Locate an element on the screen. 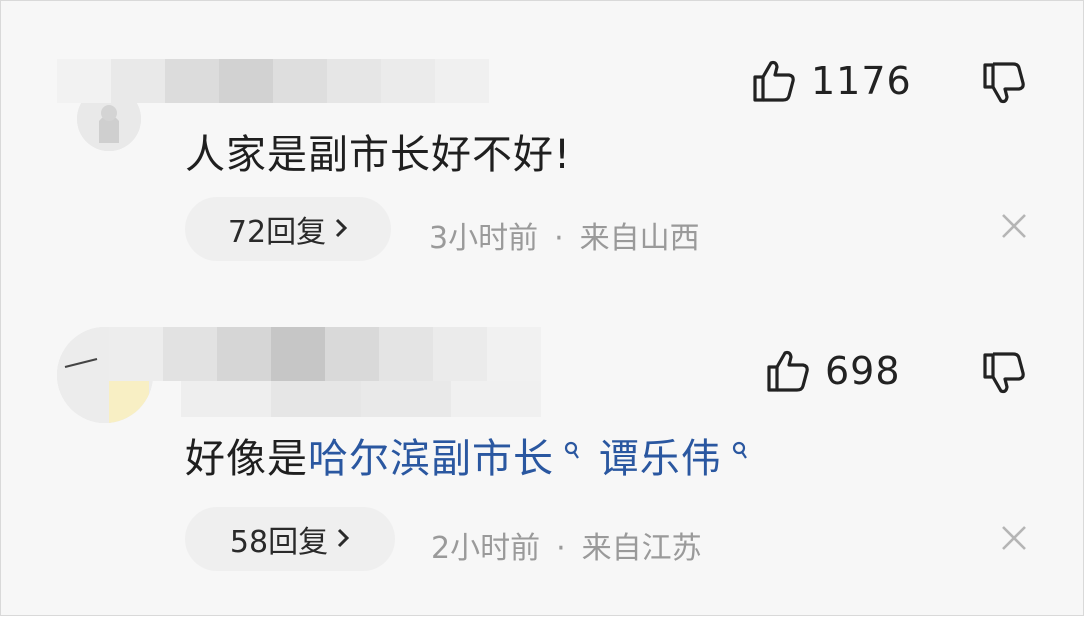 The image size is (1084, 617). reply-button: 72回复 is located at coordinates (288, 229).